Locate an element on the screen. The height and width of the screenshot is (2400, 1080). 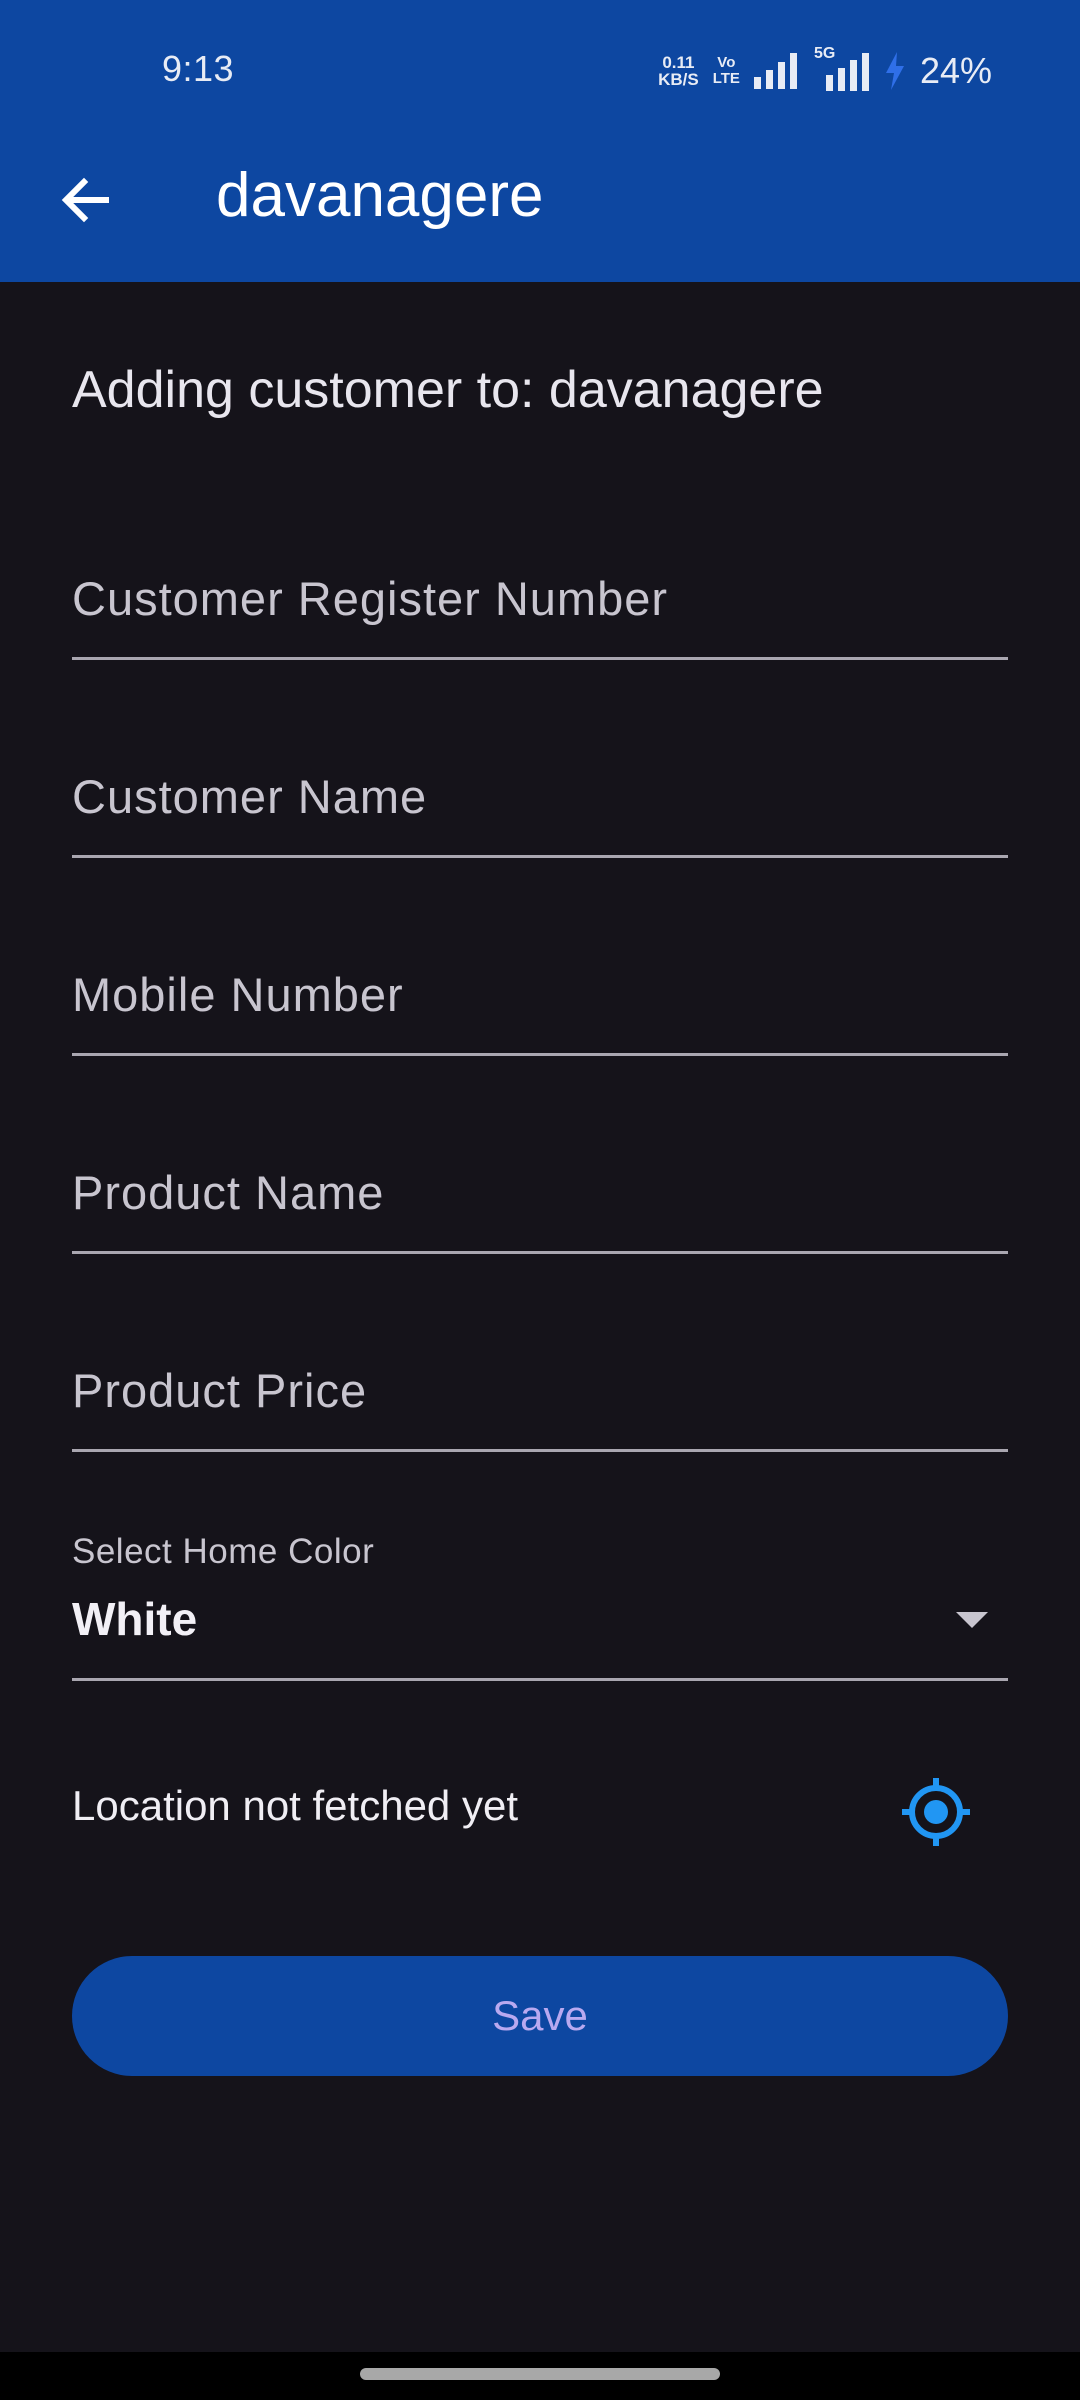
battery-level: 24% is located at coordinates (955, 70).